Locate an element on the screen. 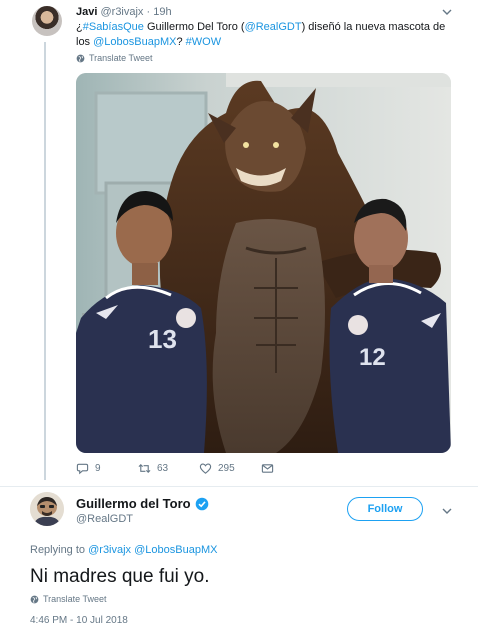 Image resolution: width=478 pixels, height=629 pixels. author-handle: @r3ivajx is located at coordinates (121, 12).